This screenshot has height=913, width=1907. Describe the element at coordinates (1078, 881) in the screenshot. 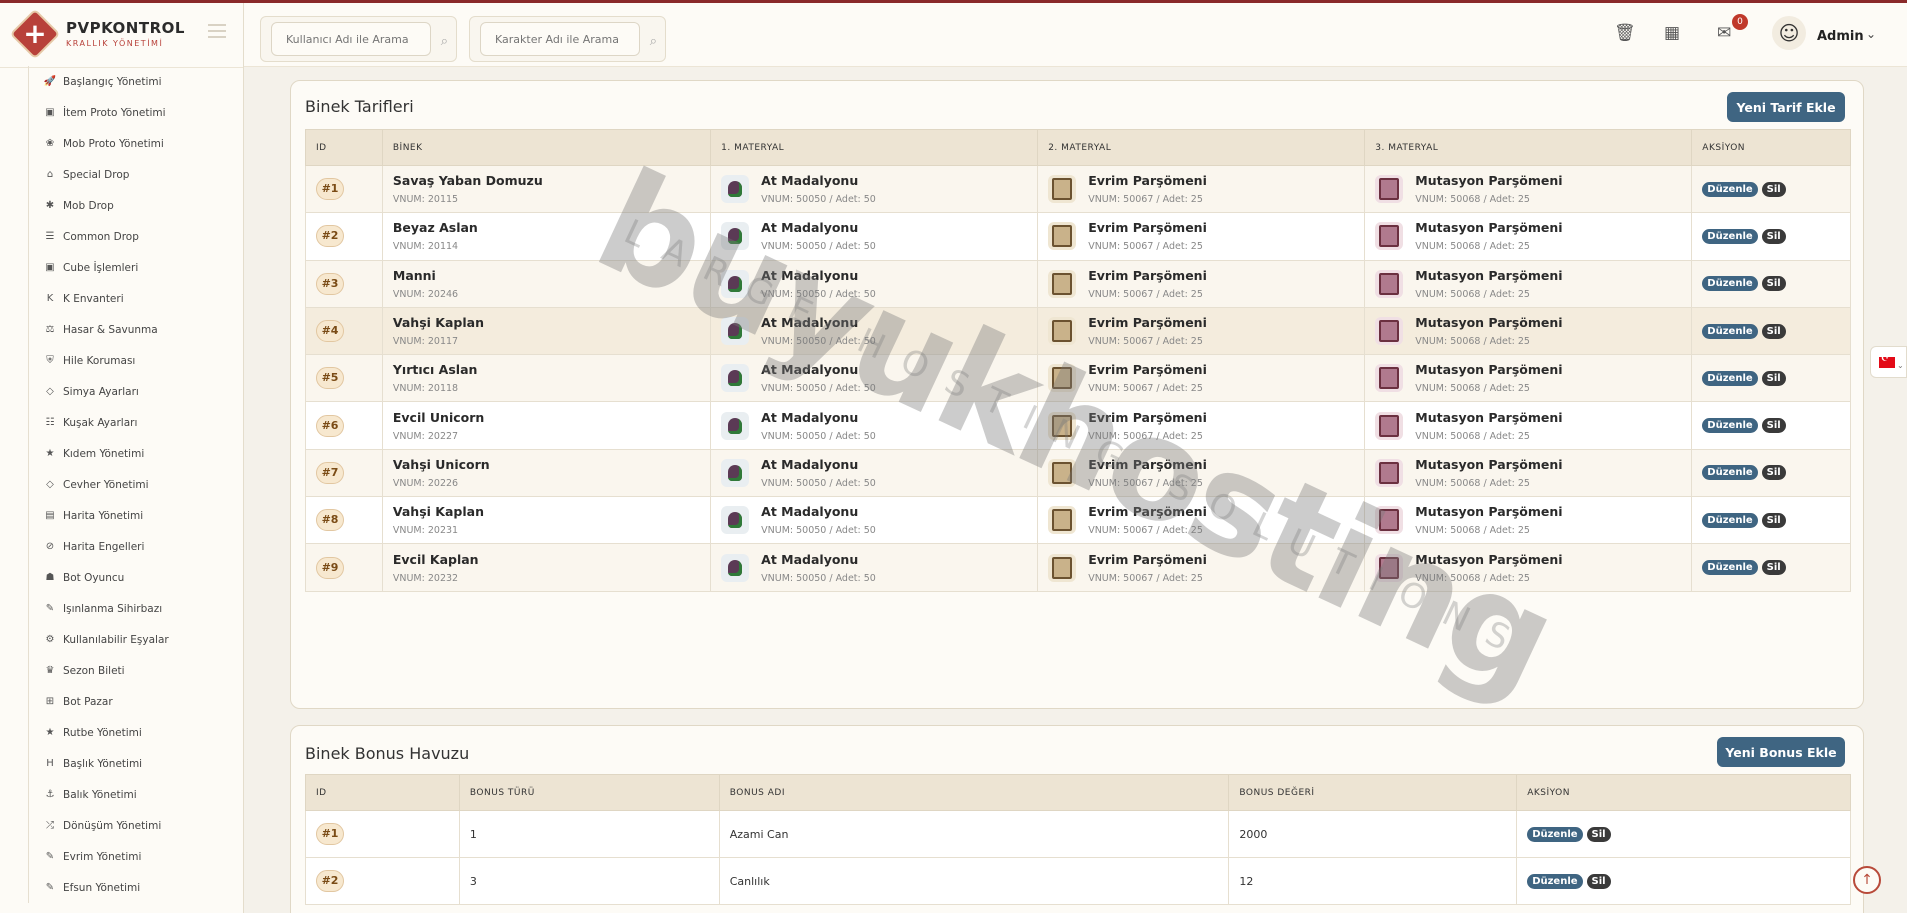

I see `table-row: #2 3 Canlılık 12 Düzenle Sil` at that location.